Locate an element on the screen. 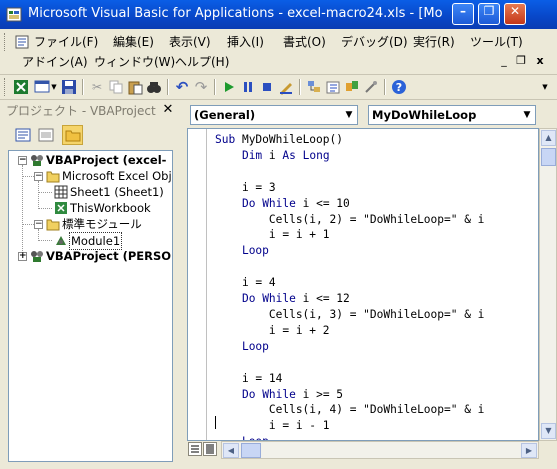 The image size is (557, 469). code-line: Dim i As Long is located at coordinates (349, 156).